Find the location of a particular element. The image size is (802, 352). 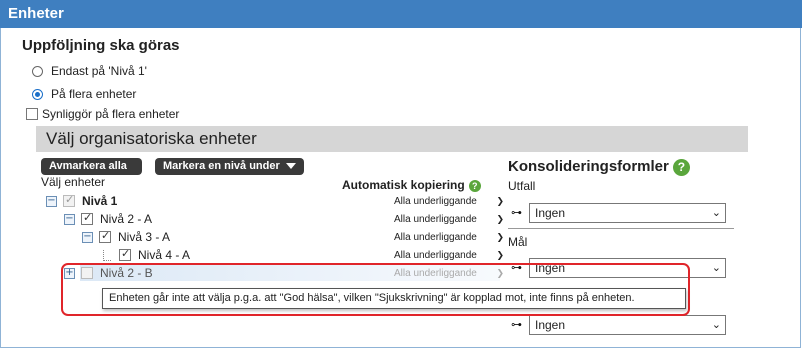

auto-copy-heading: Automatisk kopiering? is located at coordinates (411, 185).